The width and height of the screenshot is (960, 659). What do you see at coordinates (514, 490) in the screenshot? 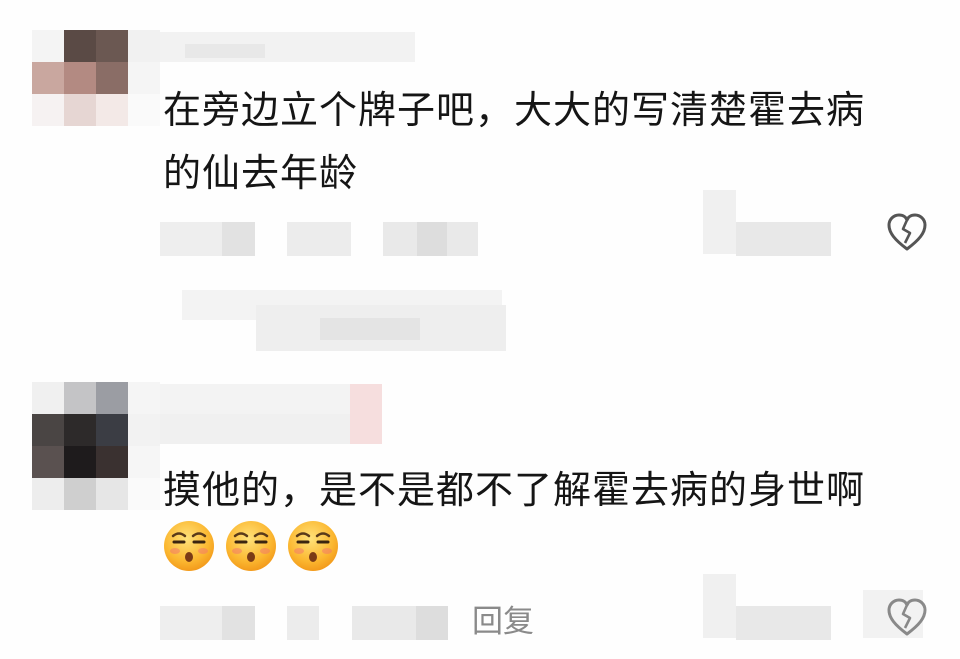
I see `comment-text-line: 摸他的，是不是都不了解霍去病的身世啊` at bounding box center [514, 490].